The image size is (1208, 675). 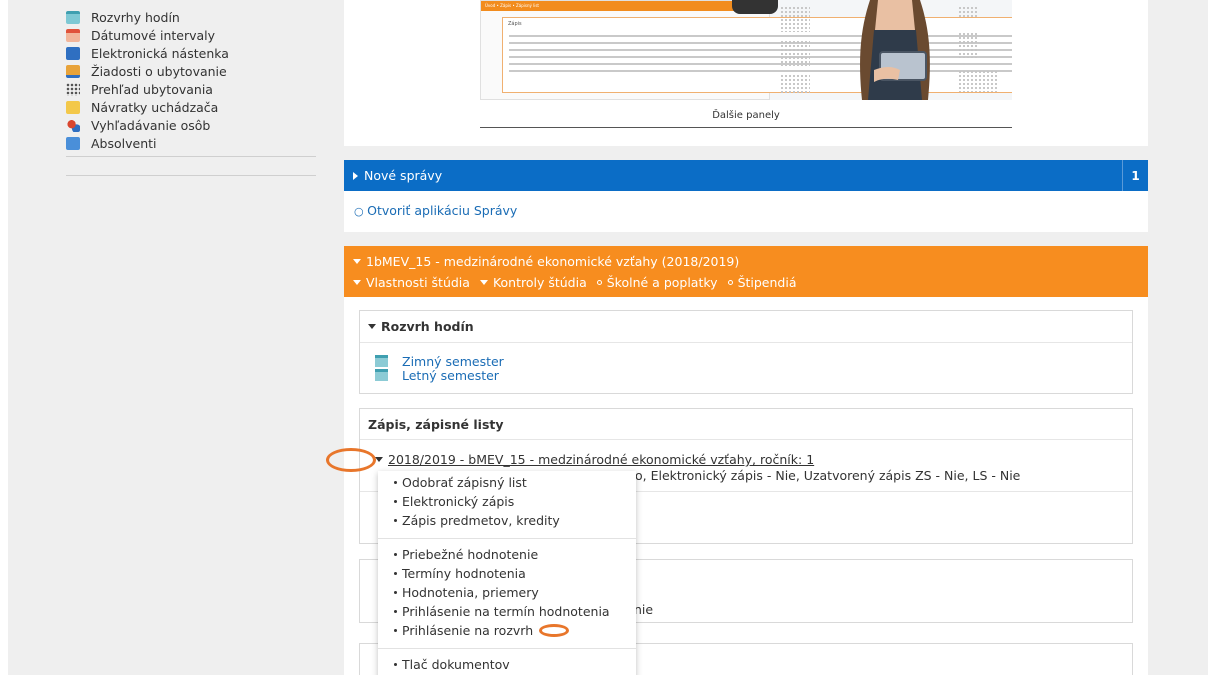 I want to click on annotation-circle, so click(x=351, y=460).